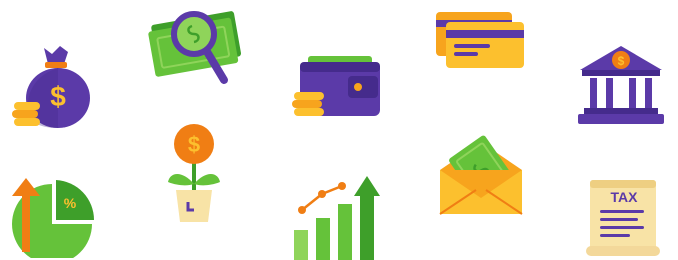 The image size is (678, 260). I want to click on bank-dollar-sign: $, so click(621, 61).